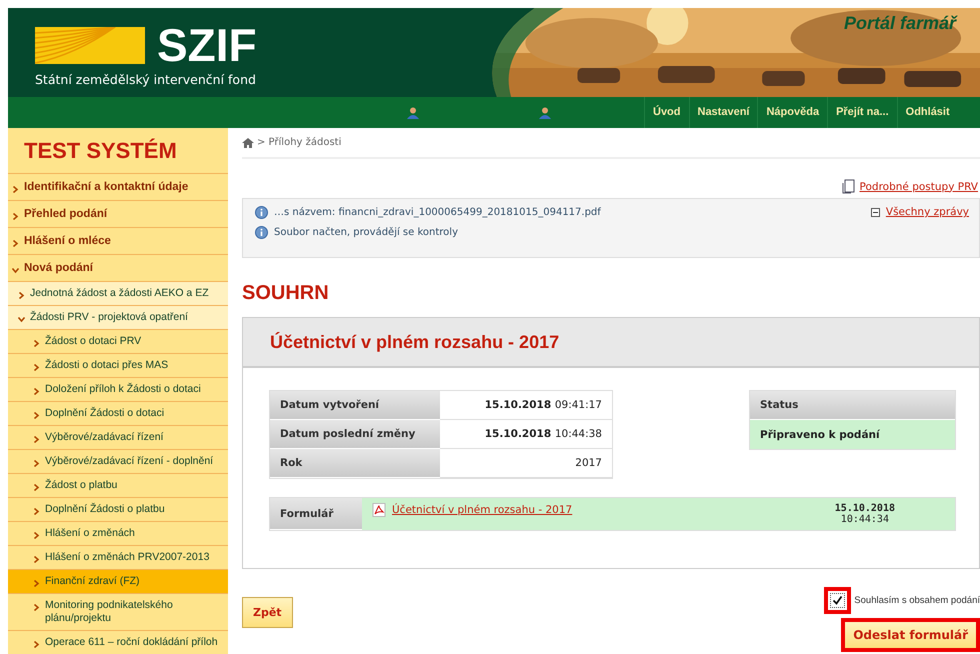  I want to click on message-text: …s názvem: financni_zdravi_1000065499_20181015_094117.pdf, so click(437, 212).